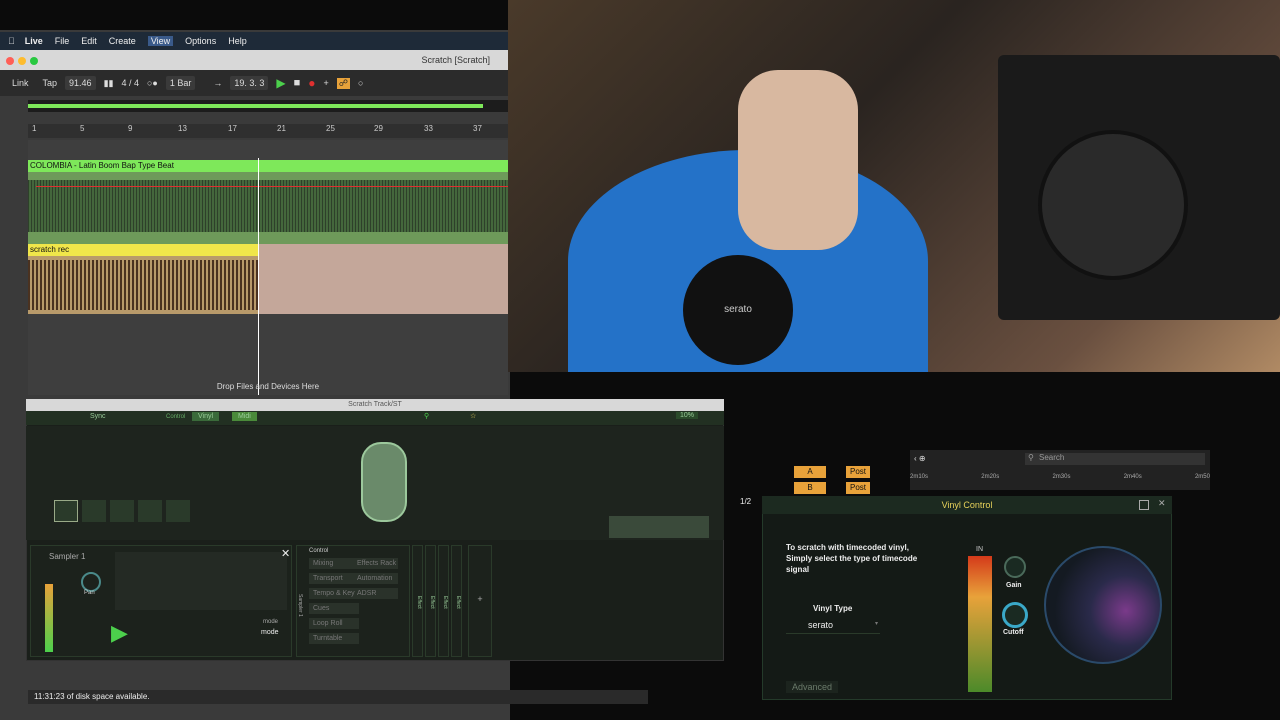 This screenshot has height=720, width=1280. I want to click on ruler-mark: 21, so click(281, 128).